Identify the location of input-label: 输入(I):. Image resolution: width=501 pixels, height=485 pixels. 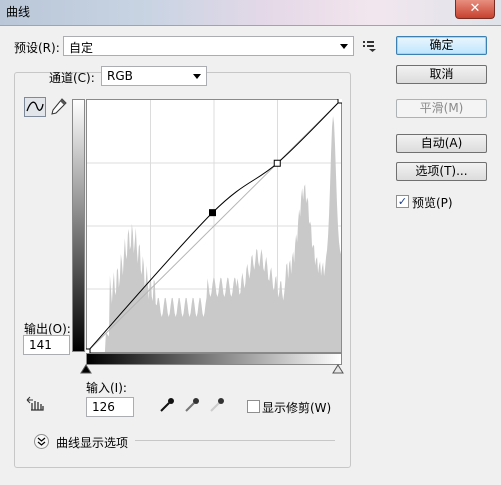
(106, 388).